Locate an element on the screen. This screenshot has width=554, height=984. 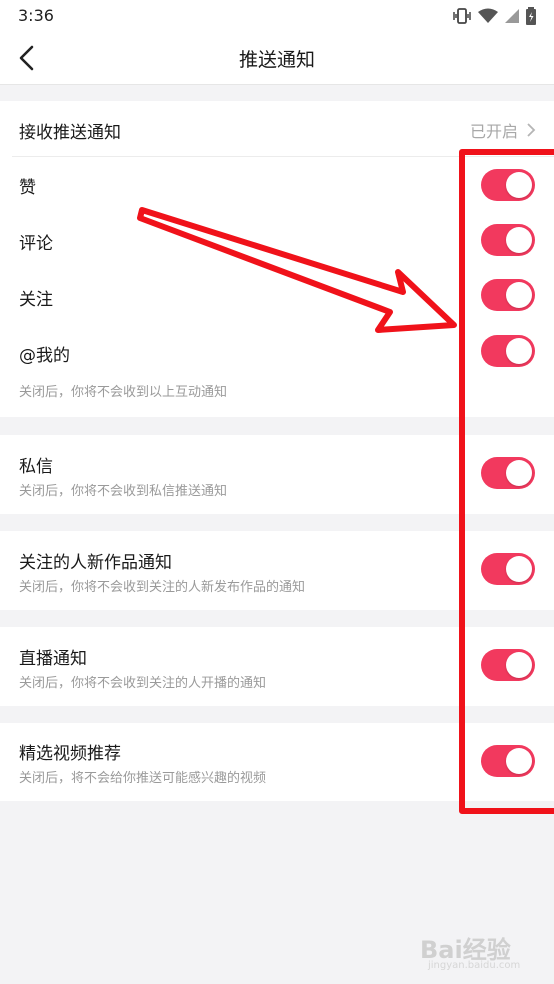
dm-toggle is located at coordinates (508, 473).